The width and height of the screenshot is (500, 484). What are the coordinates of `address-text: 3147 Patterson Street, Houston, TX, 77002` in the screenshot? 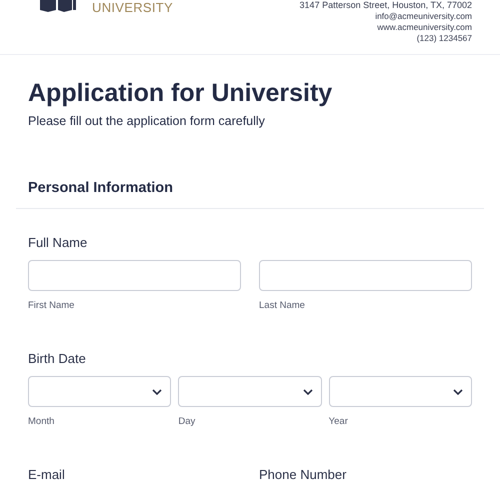 It's located at (386, 5).